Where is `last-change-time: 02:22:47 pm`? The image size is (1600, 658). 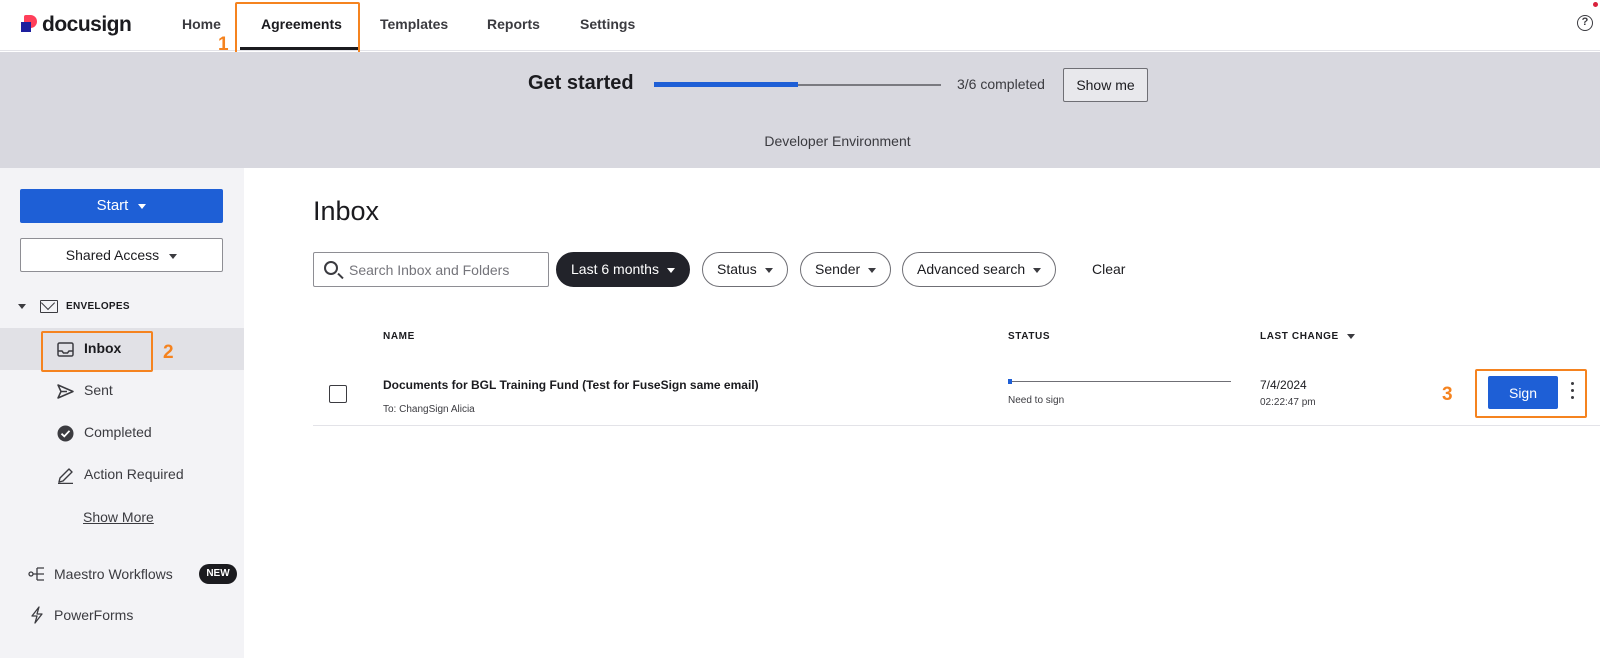
last-change-time: 02:22:47 pm is located at coordinates (1288, 402).